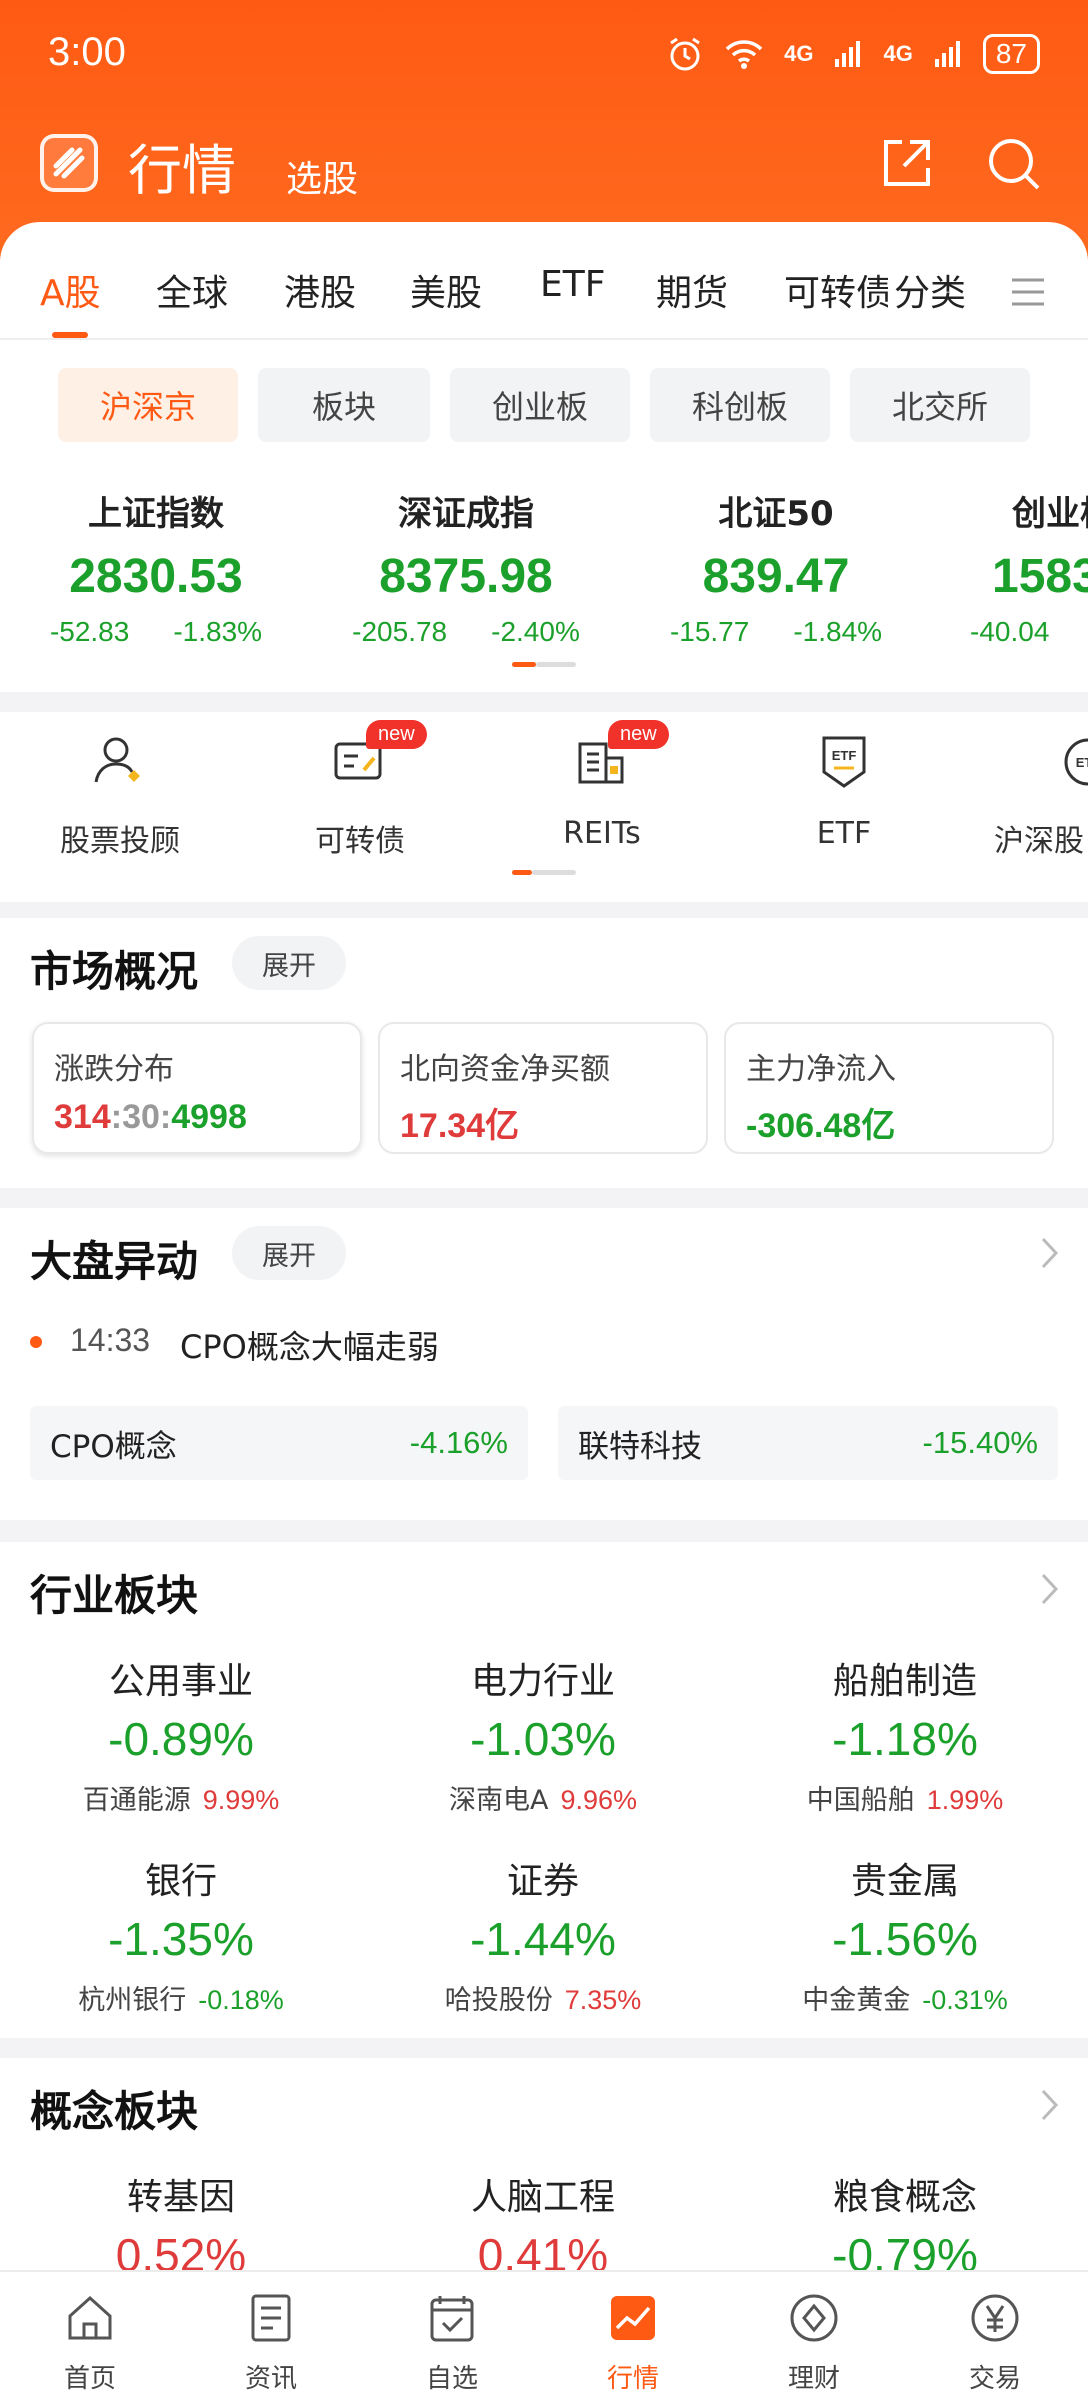 Image resolution: width=1088 pixels, height=2400 pixels. Describe the element at coordinates (776, 576) in the screenshot. I see `index-value: 839.47` at that location.